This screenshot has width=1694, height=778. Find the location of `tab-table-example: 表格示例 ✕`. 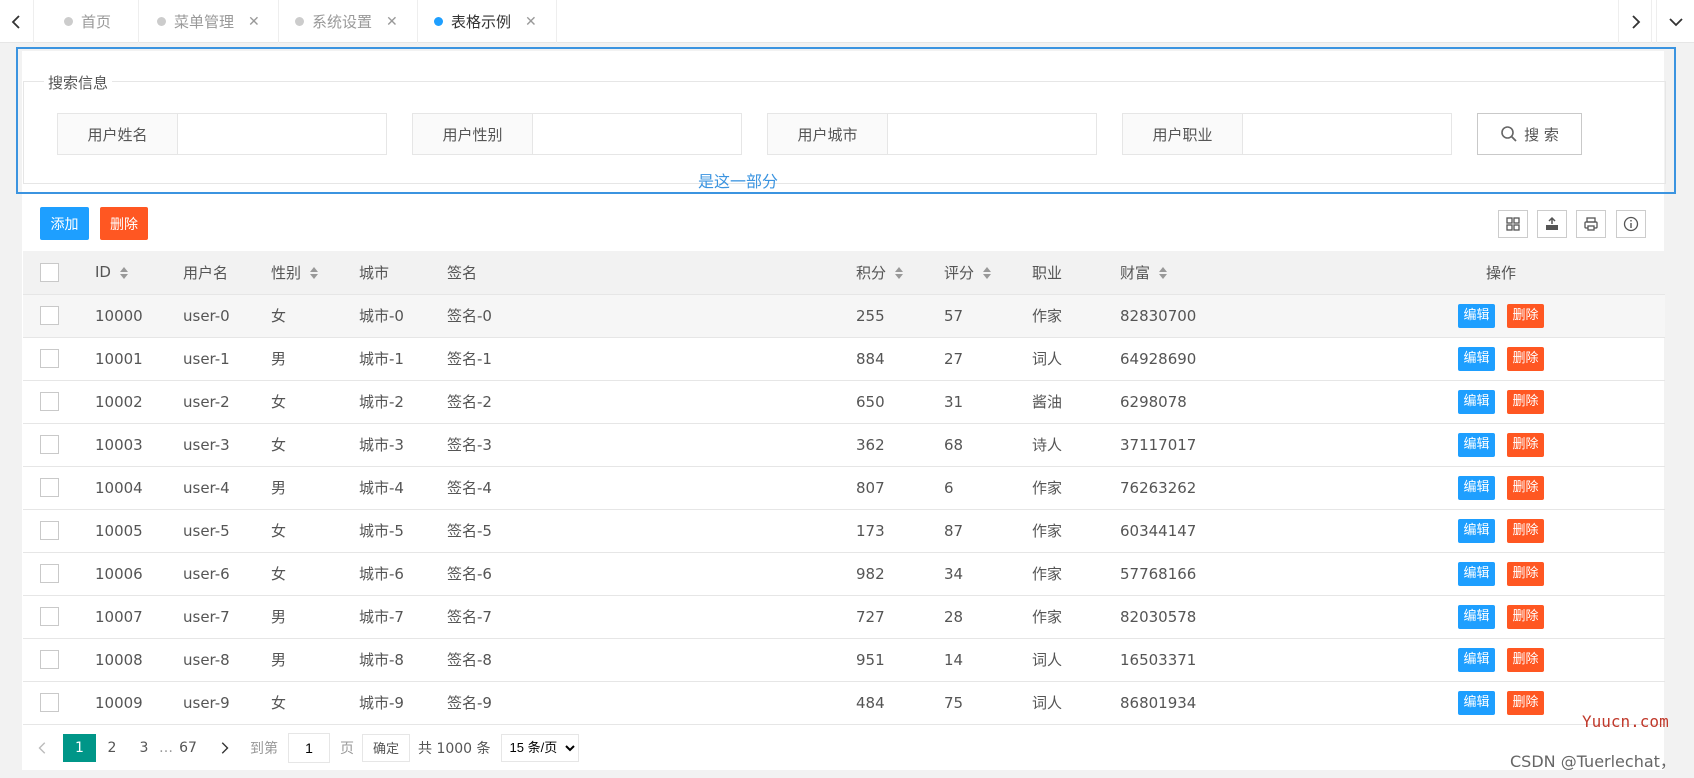

tab-table-example: 表格示例 ✕ is located at coordinates (487, 21).